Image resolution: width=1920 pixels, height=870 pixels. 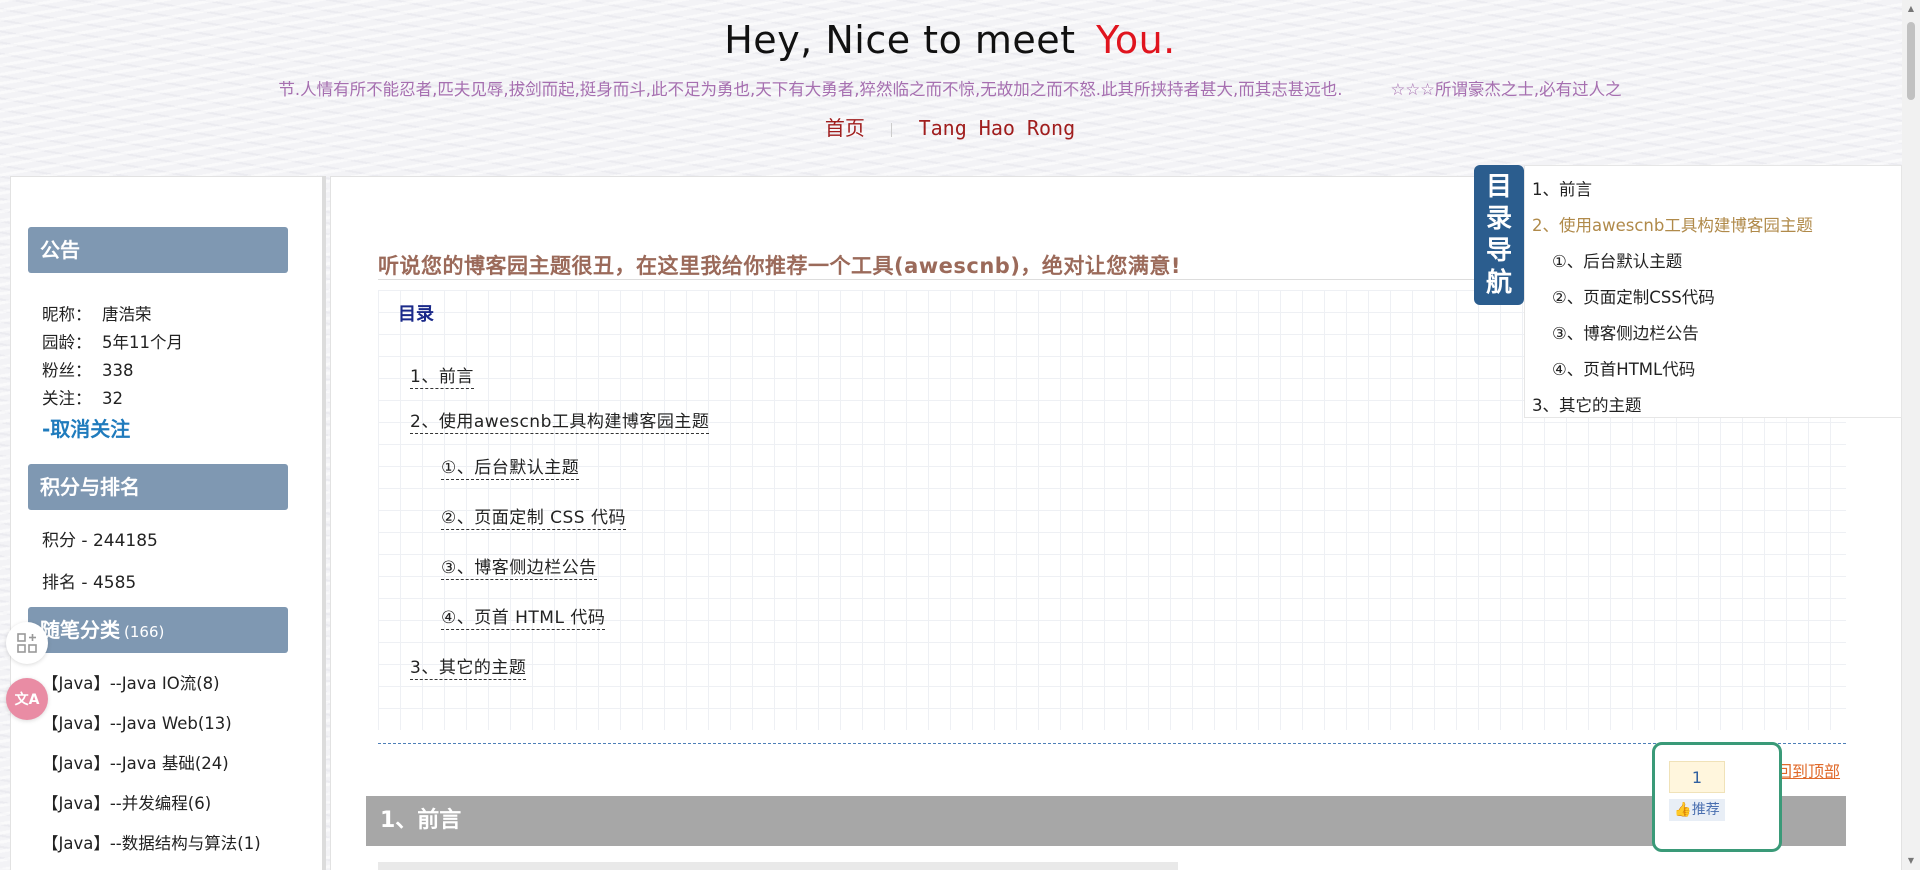 I want to click on score-points: 积分 - 244185, so click(x=100, y=541).